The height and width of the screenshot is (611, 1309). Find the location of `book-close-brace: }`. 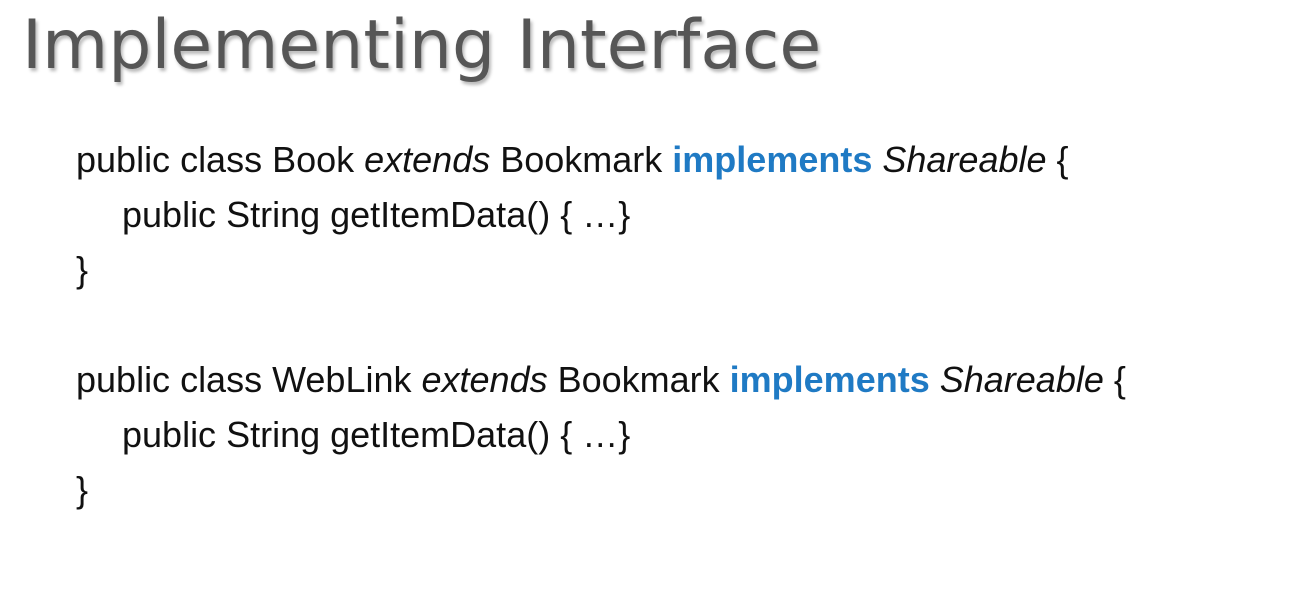

book-close-brace: } is located at coordinates (82, 269).